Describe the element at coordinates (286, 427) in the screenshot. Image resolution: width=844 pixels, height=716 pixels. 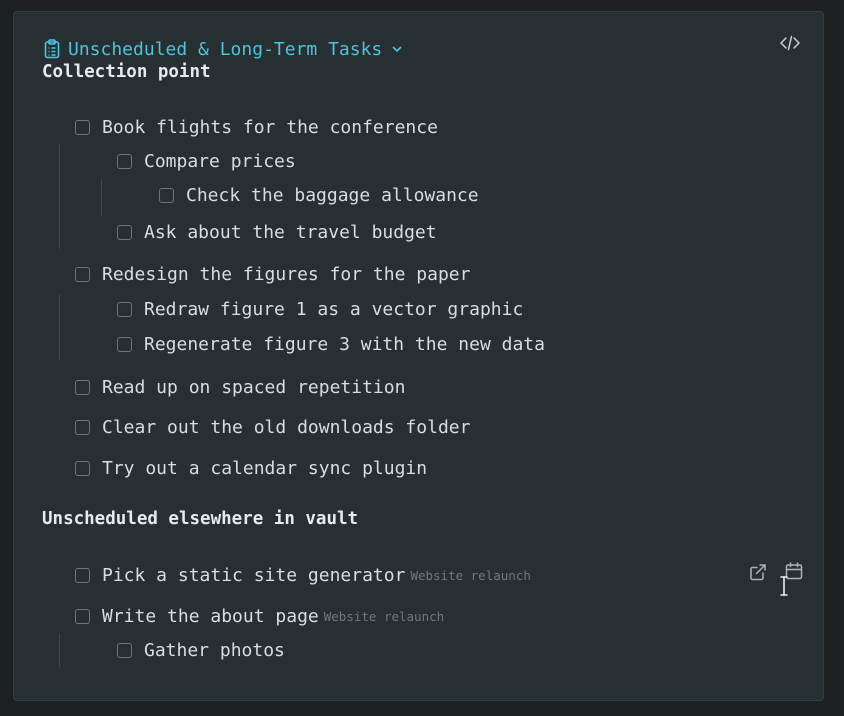
I see `task-label: Clear out the old downloads folder` at that location.